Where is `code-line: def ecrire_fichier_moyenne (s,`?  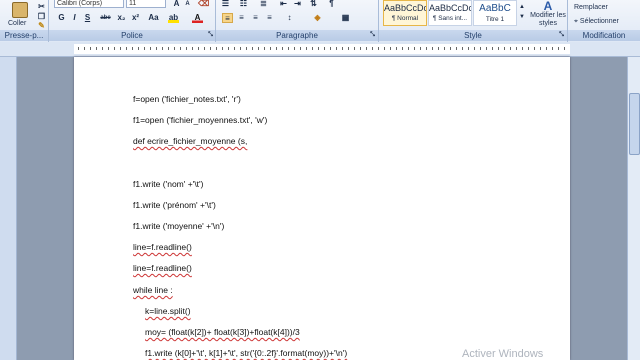
code-line: def ecrire_fichier_moyenne (s, is located at coordinates (190, 141).